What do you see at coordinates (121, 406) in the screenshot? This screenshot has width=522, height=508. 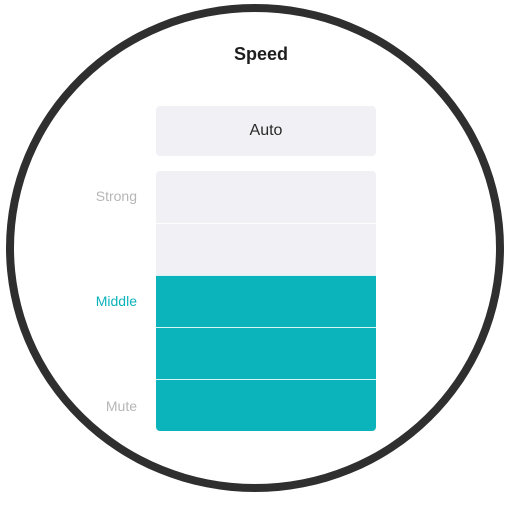 I see `level-label-mute: Mute` at bounding box center [121, 406].